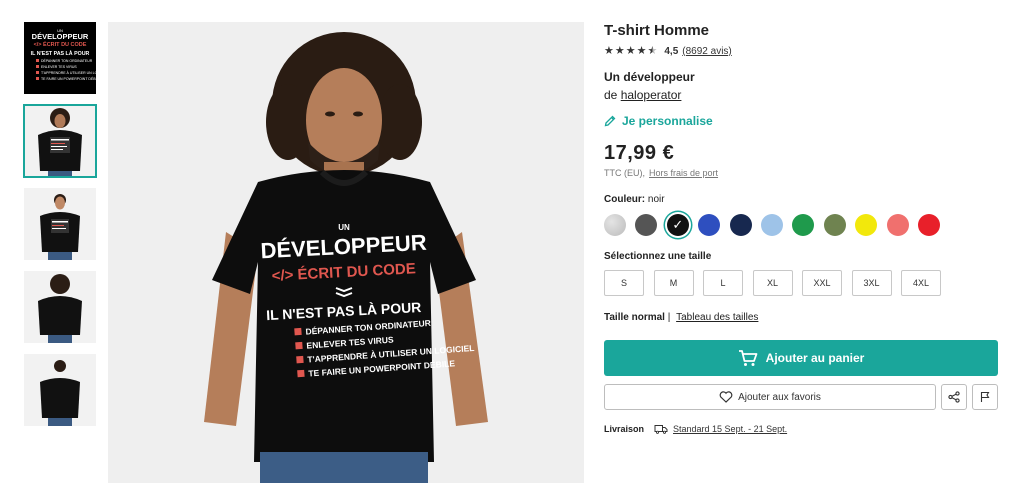  What do you see at coordinates (748, 358) in the screenshot?
I see `cart-icon` at bounding box center [748, 358].